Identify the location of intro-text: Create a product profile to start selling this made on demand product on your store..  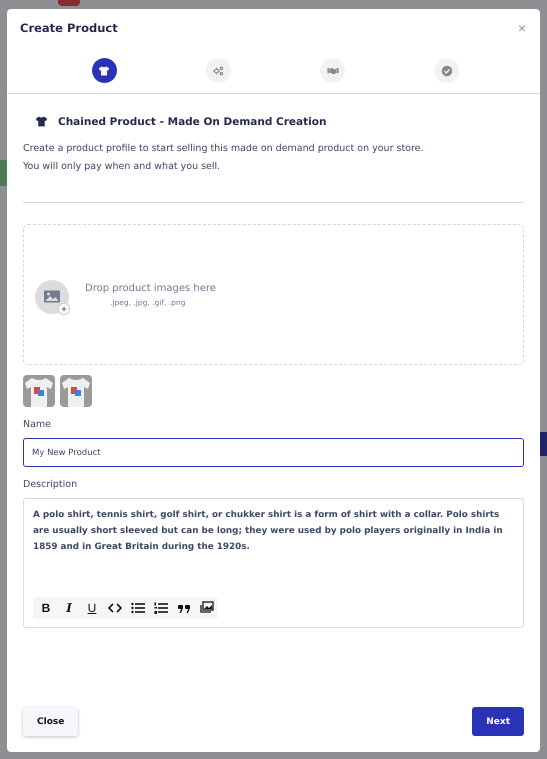
(224, 149).